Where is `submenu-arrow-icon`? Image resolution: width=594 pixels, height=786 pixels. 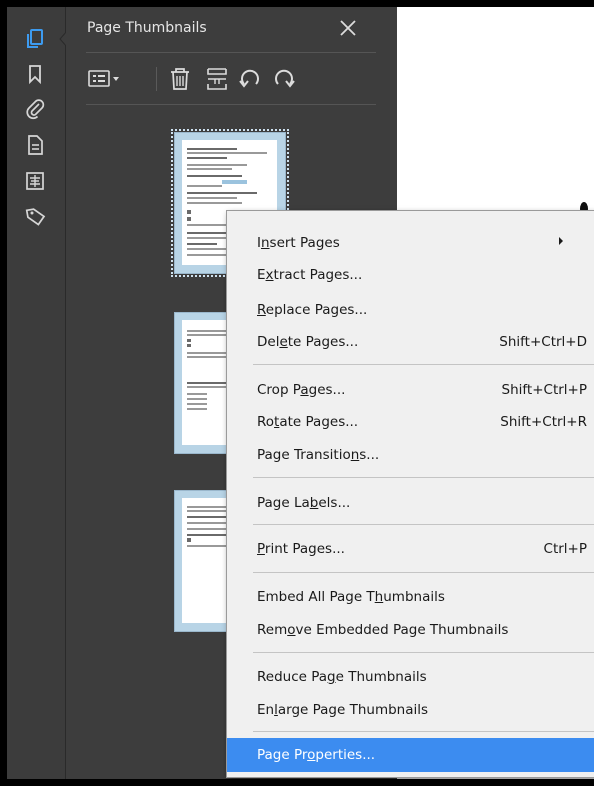
submenu-arrow-icon is located at coordinates (561, 241).